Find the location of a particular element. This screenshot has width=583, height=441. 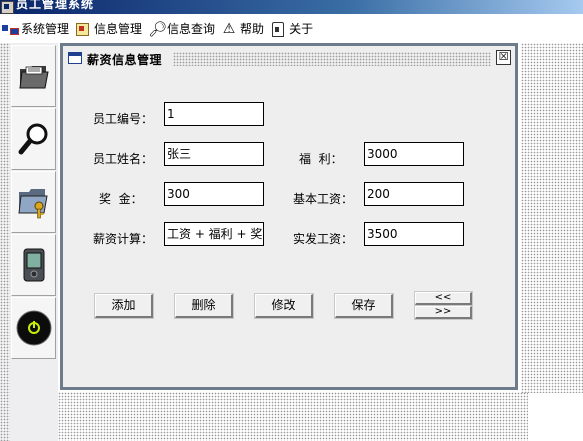

menu-info-manage: 信息管理 is located at coordinates (109, 29).